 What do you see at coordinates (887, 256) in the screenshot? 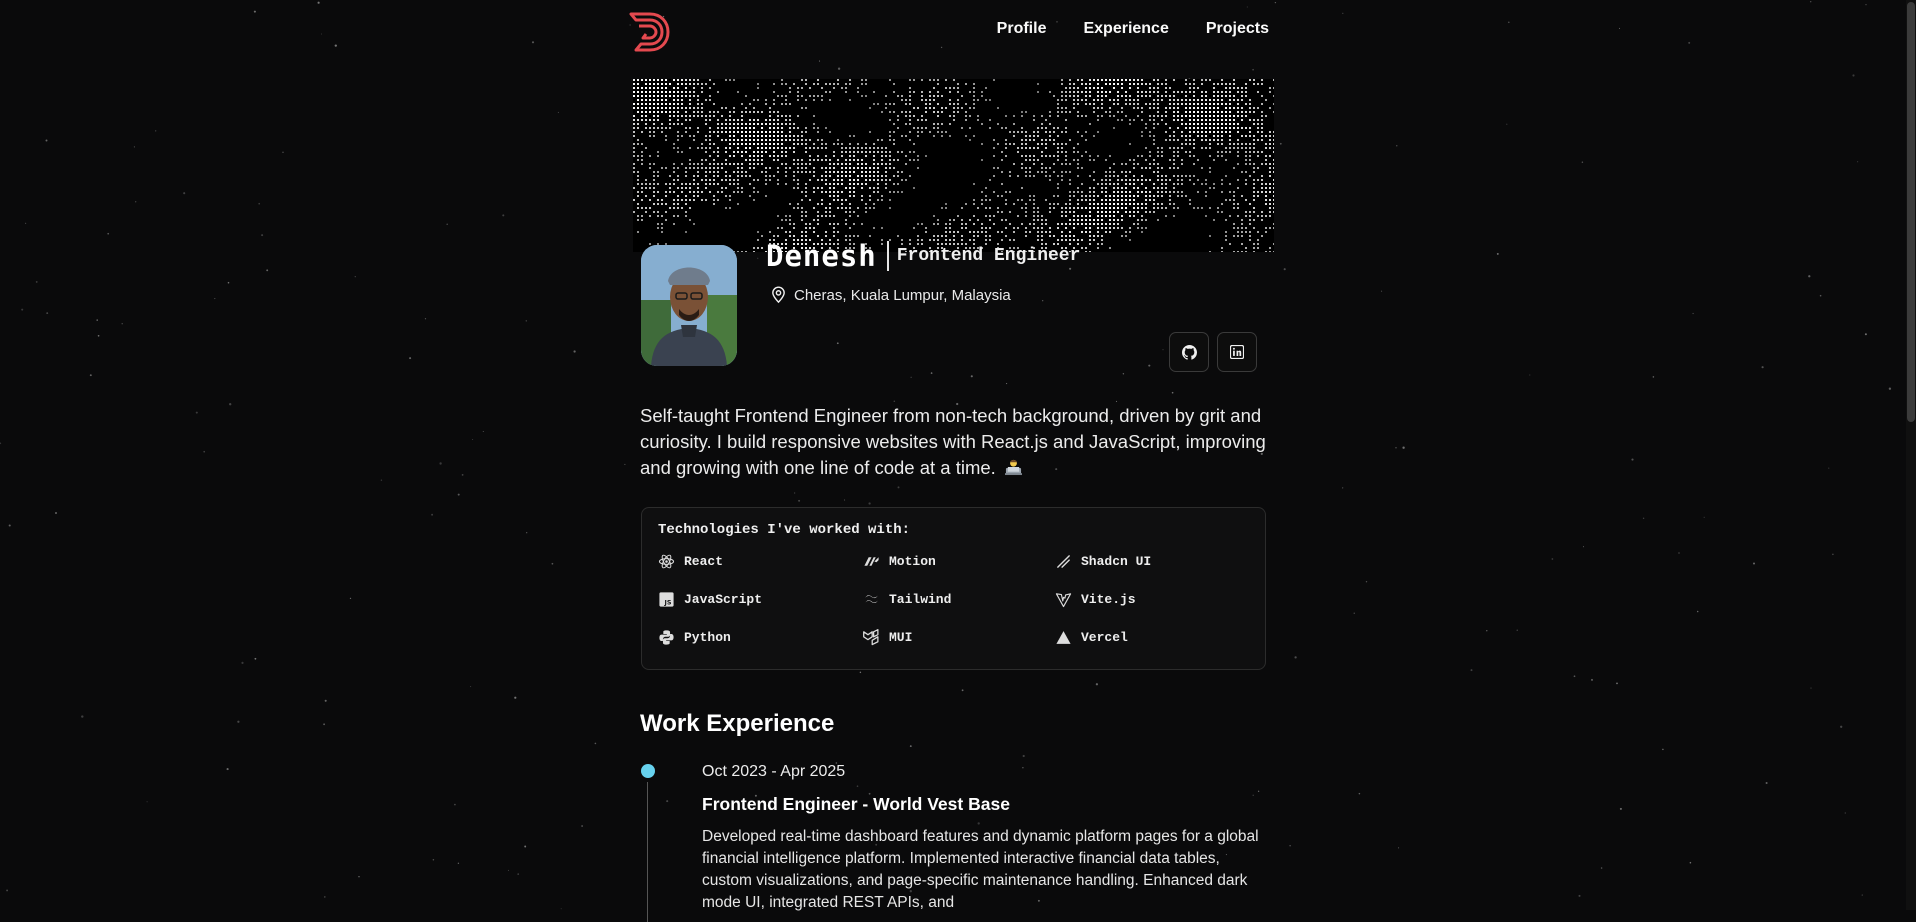
I see `heading-divider` at bounding box center [887, 256].